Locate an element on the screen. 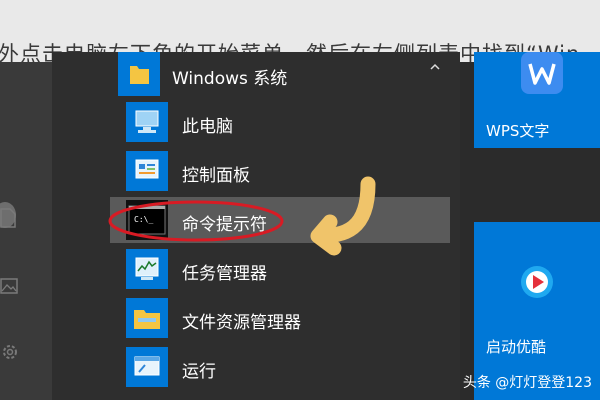 The height and width of the screenshot is (400, 600). settings-gear-icon is located at coordinates (10, 353).